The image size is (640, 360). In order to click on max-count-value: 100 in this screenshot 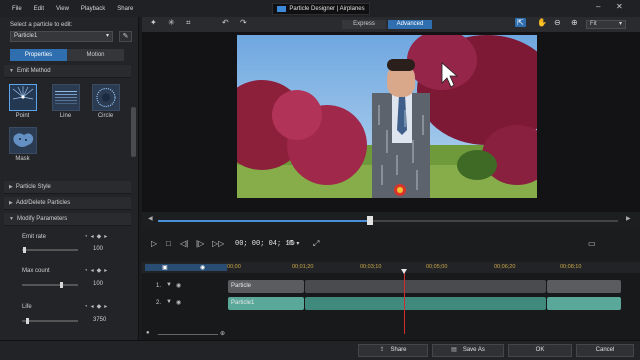, I will do `click(98, 284)`.